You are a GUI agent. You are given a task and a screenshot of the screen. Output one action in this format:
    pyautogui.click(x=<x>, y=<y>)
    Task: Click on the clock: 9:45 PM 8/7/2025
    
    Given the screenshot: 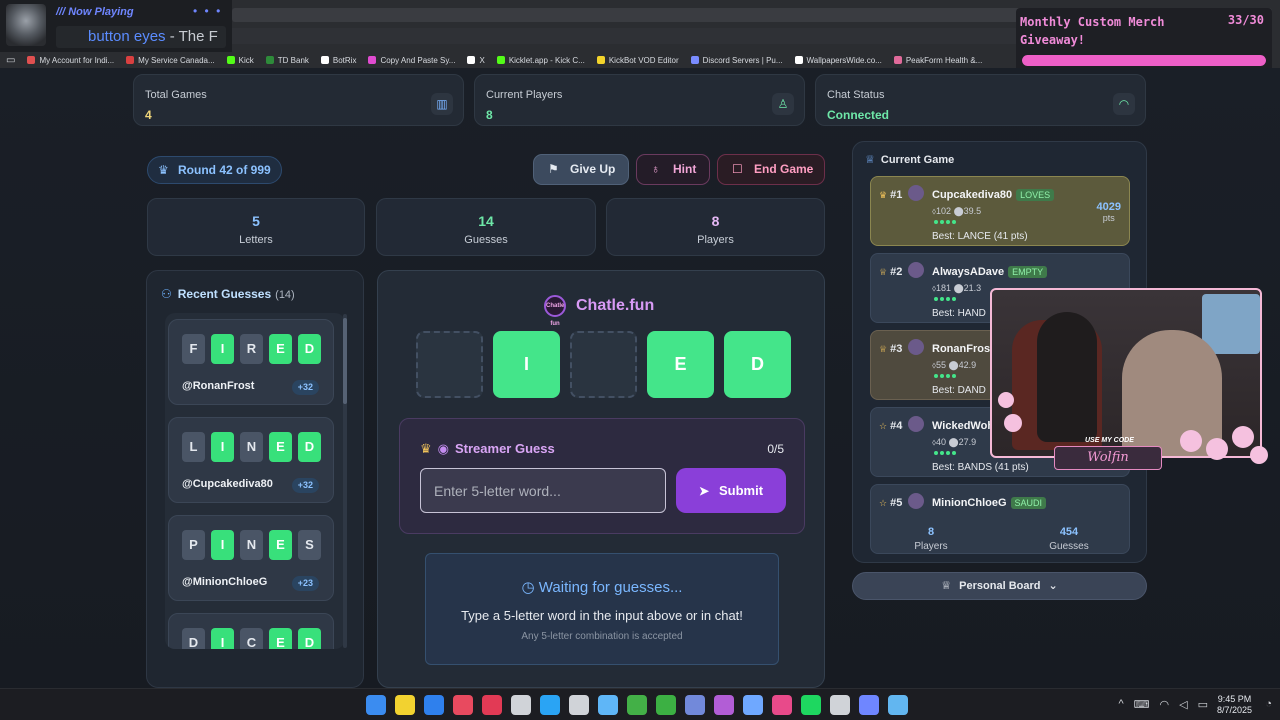 What is the action you would take?
    pyautogui.click(x=1234, y=705)
    